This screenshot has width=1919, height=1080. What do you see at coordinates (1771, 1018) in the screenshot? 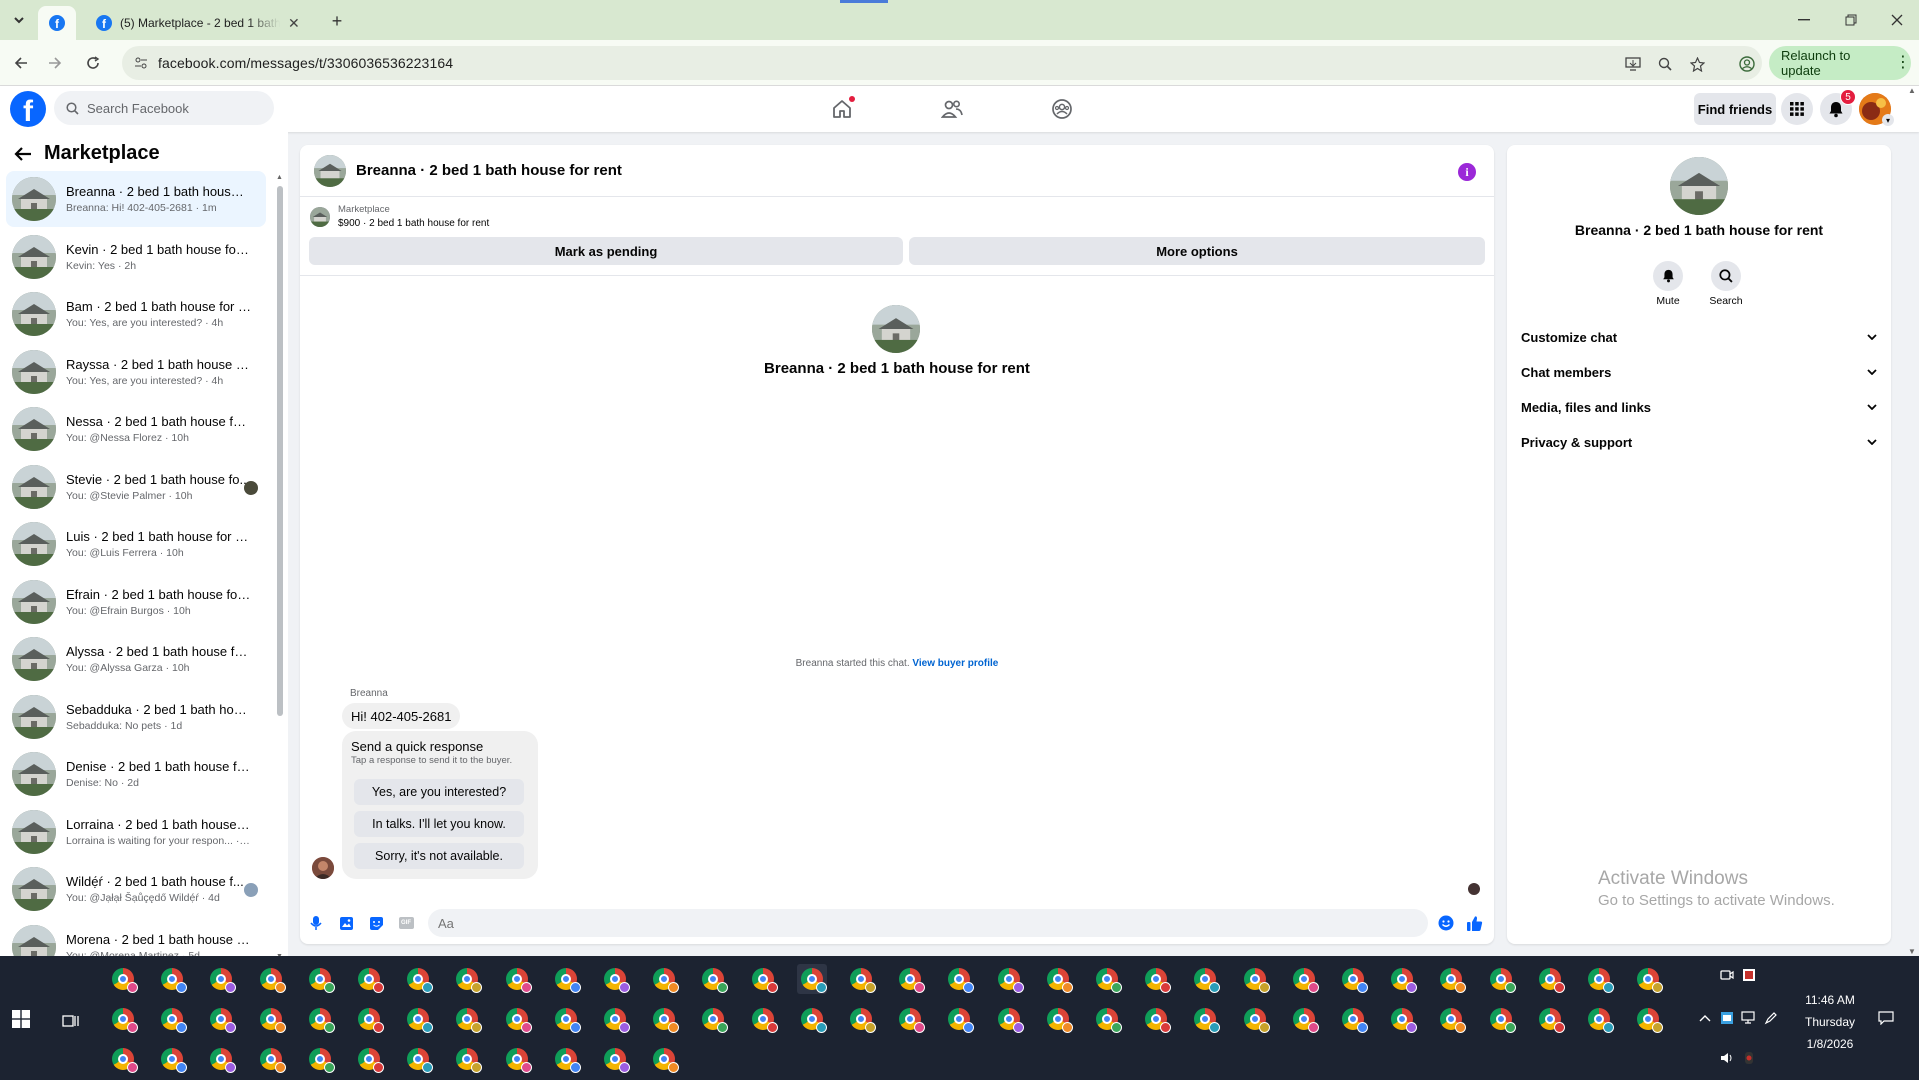
I see `pen-icon` at bounding box center [1771, 1018].